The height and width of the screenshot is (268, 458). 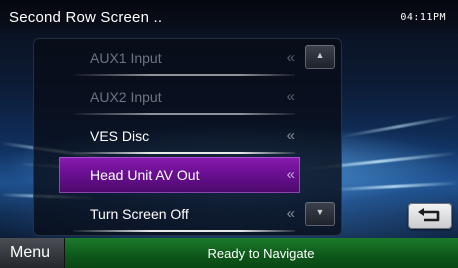 What do you see at coordinates (126, 97) in the screenshot?
I see `list-item-label: AUX2 Input` at bounding box center [126, 97].